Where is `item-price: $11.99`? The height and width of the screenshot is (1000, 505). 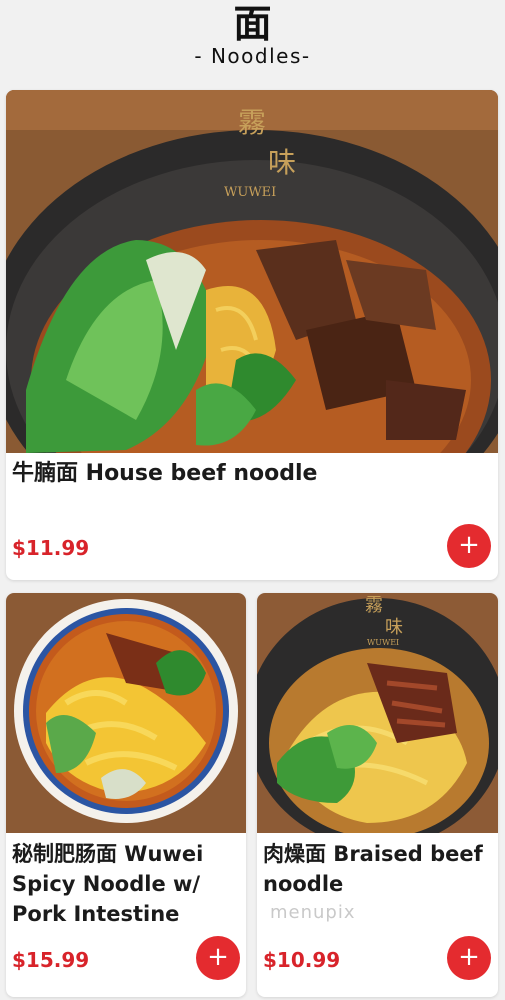 item-price: $11.99 is located at coordinates (51, 548).